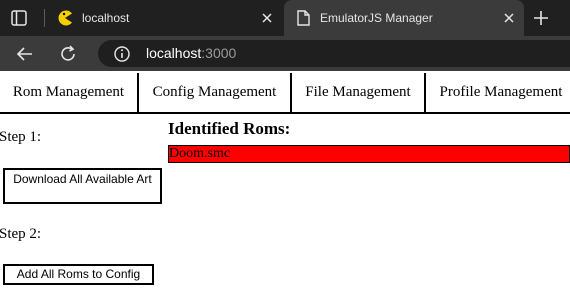 The width and height of the screenshot is (570, 301). What do you see at coordinates (78, 274) in the screenshot?
I see `add-roms-button: Add All Roms to Config` at bounding box center [78, 274].